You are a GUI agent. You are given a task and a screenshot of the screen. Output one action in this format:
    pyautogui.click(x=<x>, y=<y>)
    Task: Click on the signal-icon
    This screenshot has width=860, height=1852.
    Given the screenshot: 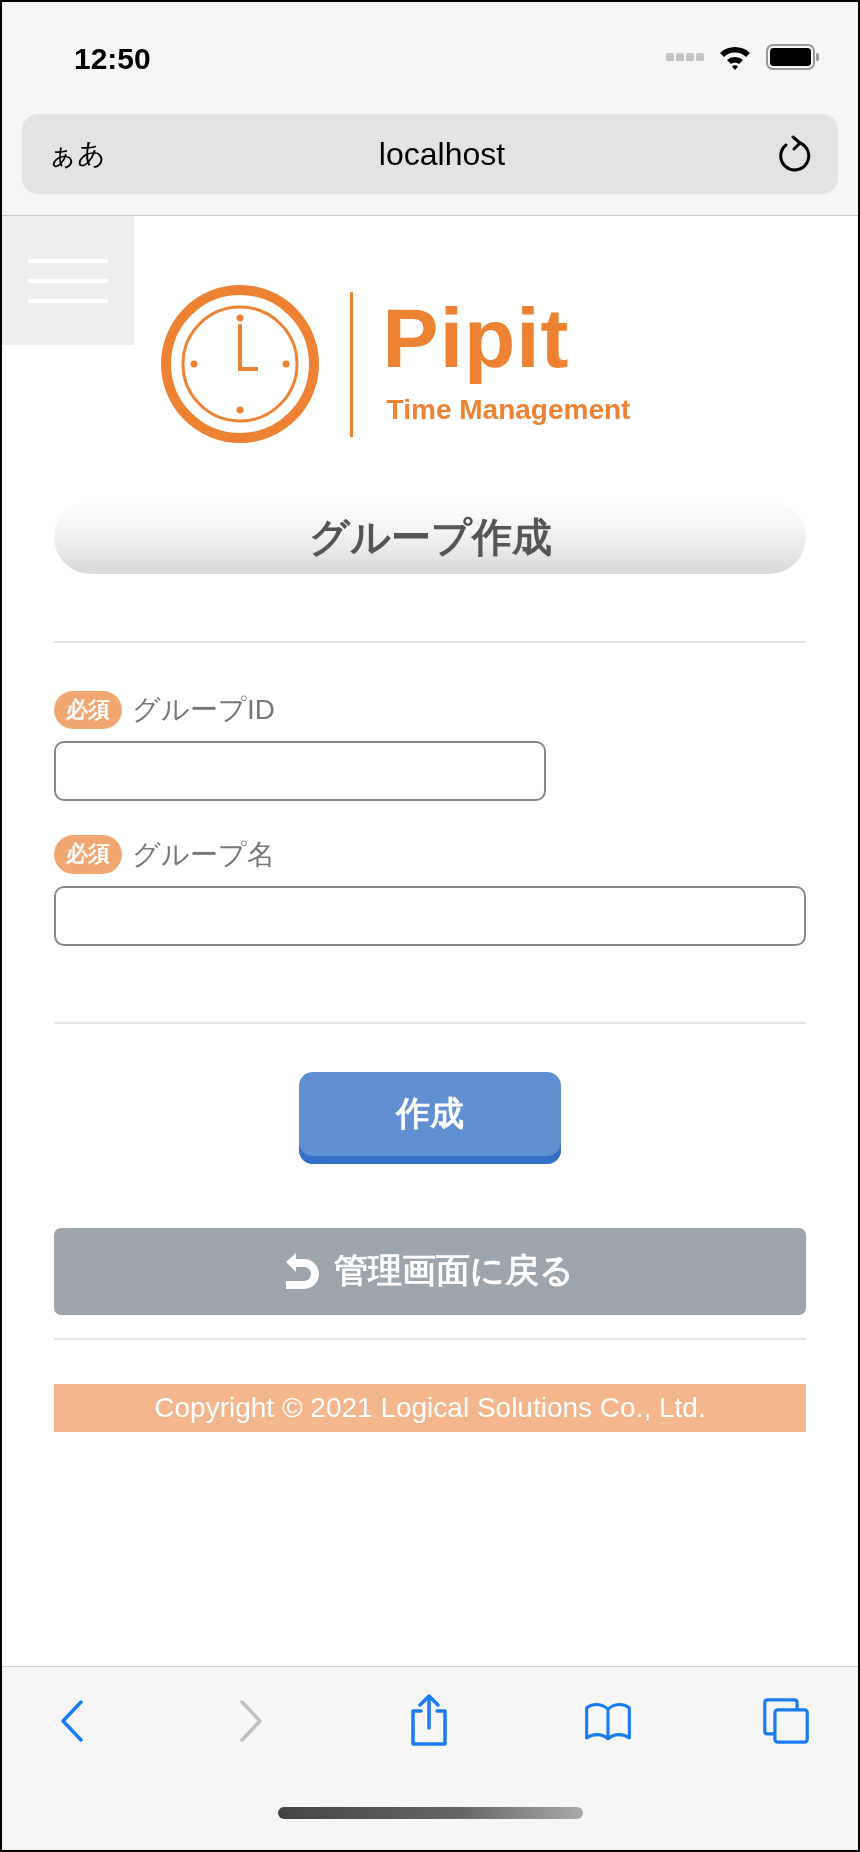 What is the action you would take?
    pyautogui.click(x=685, y=57)
    